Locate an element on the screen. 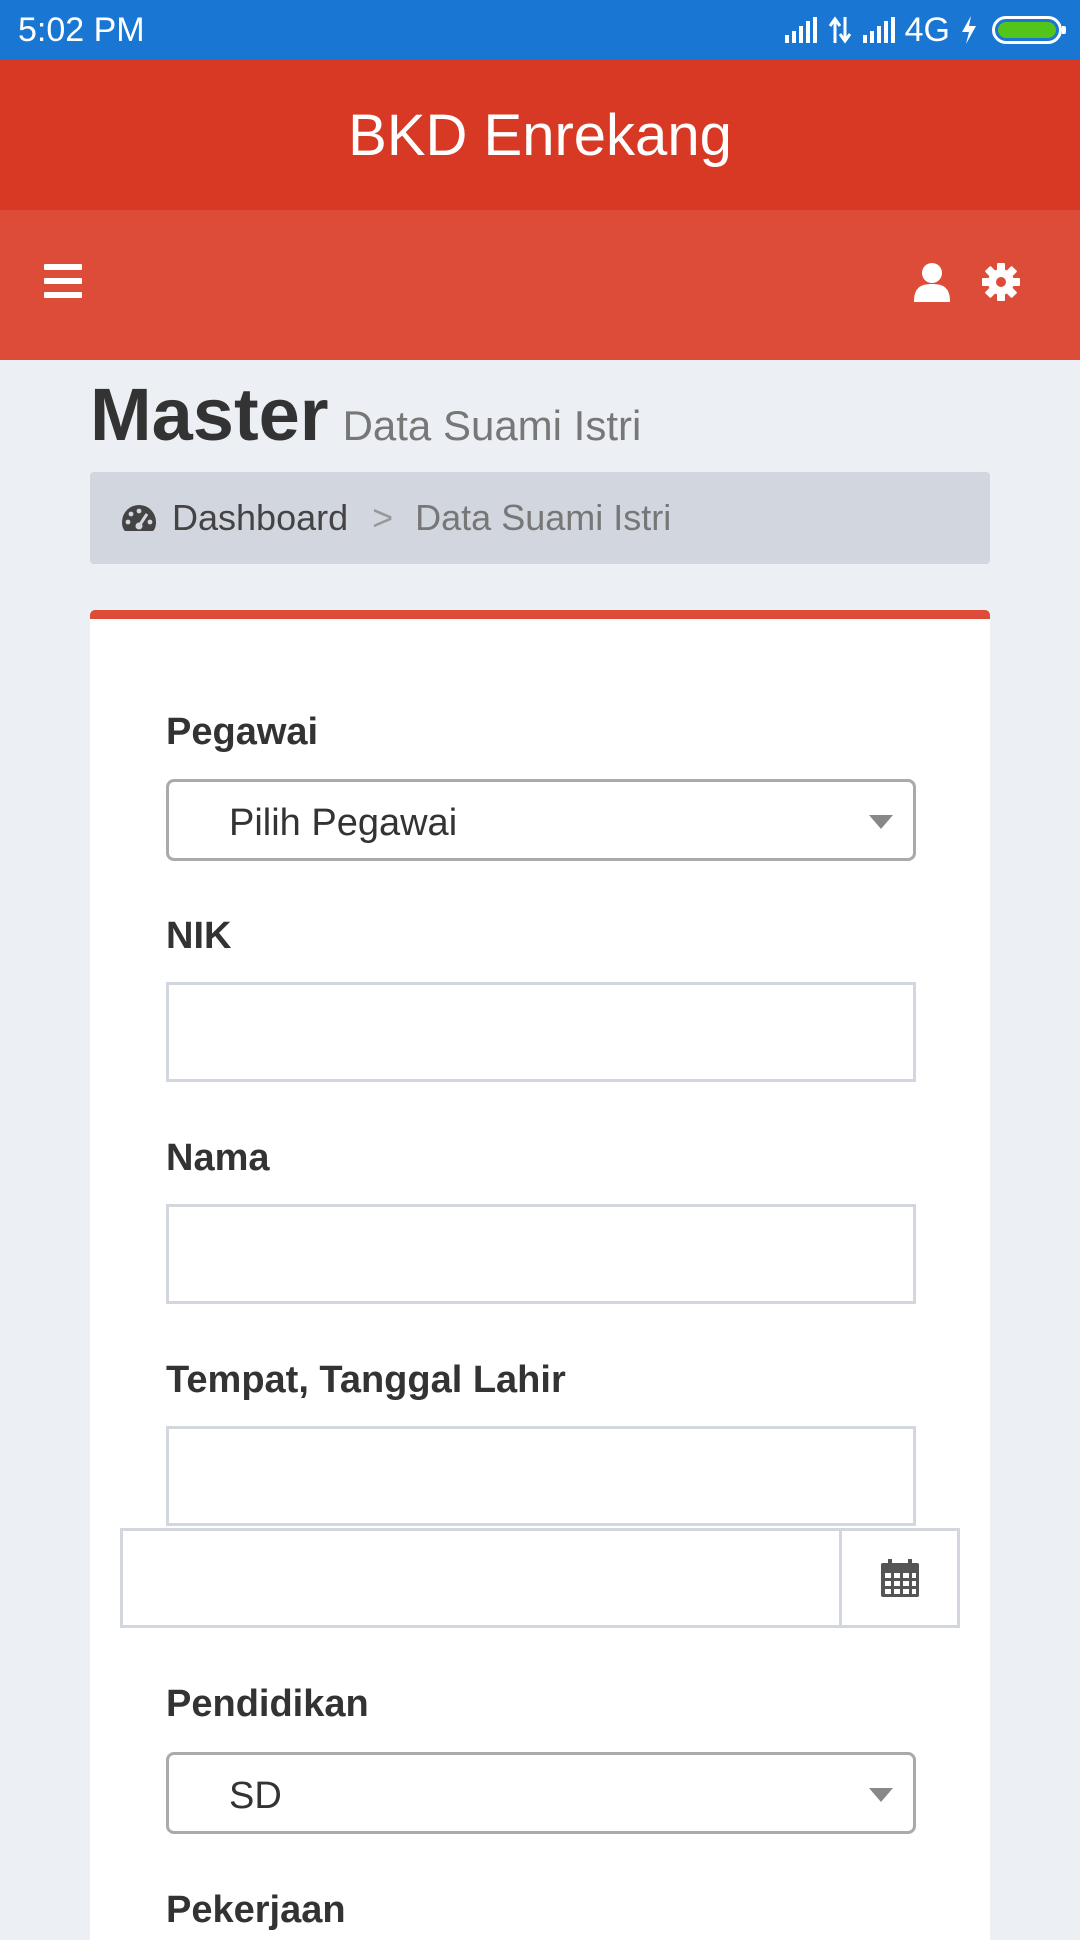 Image resolution: width=1080 pixels, height=1940 pixels. app-title: BKD Enrekang is located at coordinates (540, 135).